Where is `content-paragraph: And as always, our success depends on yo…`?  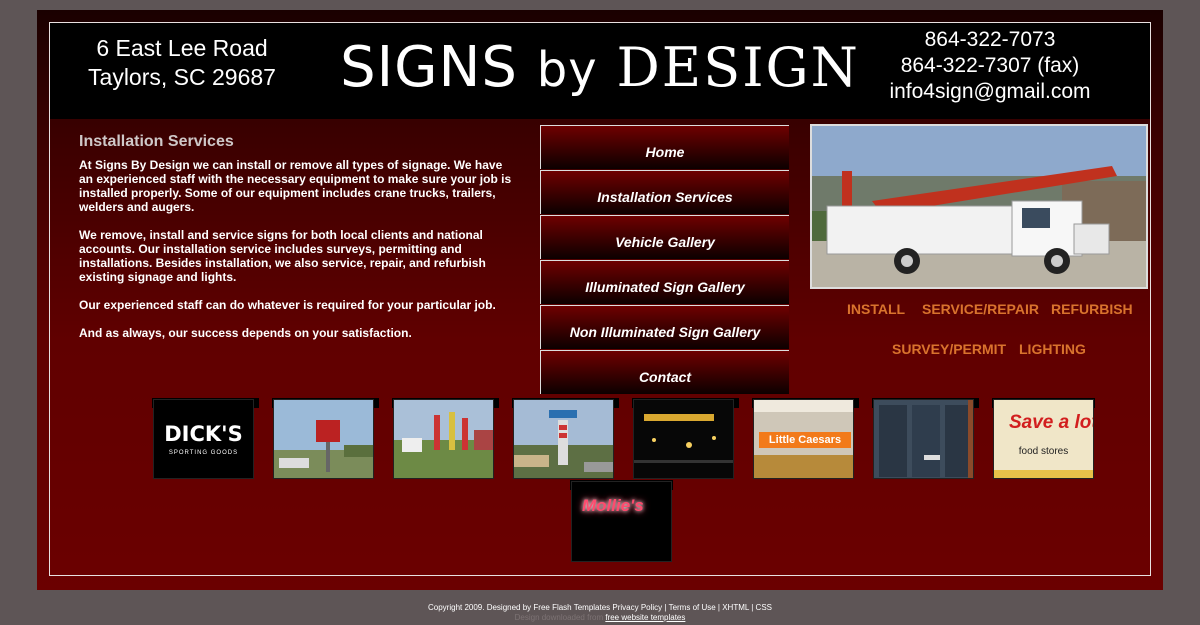
content-paragraph: And as always, our success depends on yo… is located at coordinates (245, 333).